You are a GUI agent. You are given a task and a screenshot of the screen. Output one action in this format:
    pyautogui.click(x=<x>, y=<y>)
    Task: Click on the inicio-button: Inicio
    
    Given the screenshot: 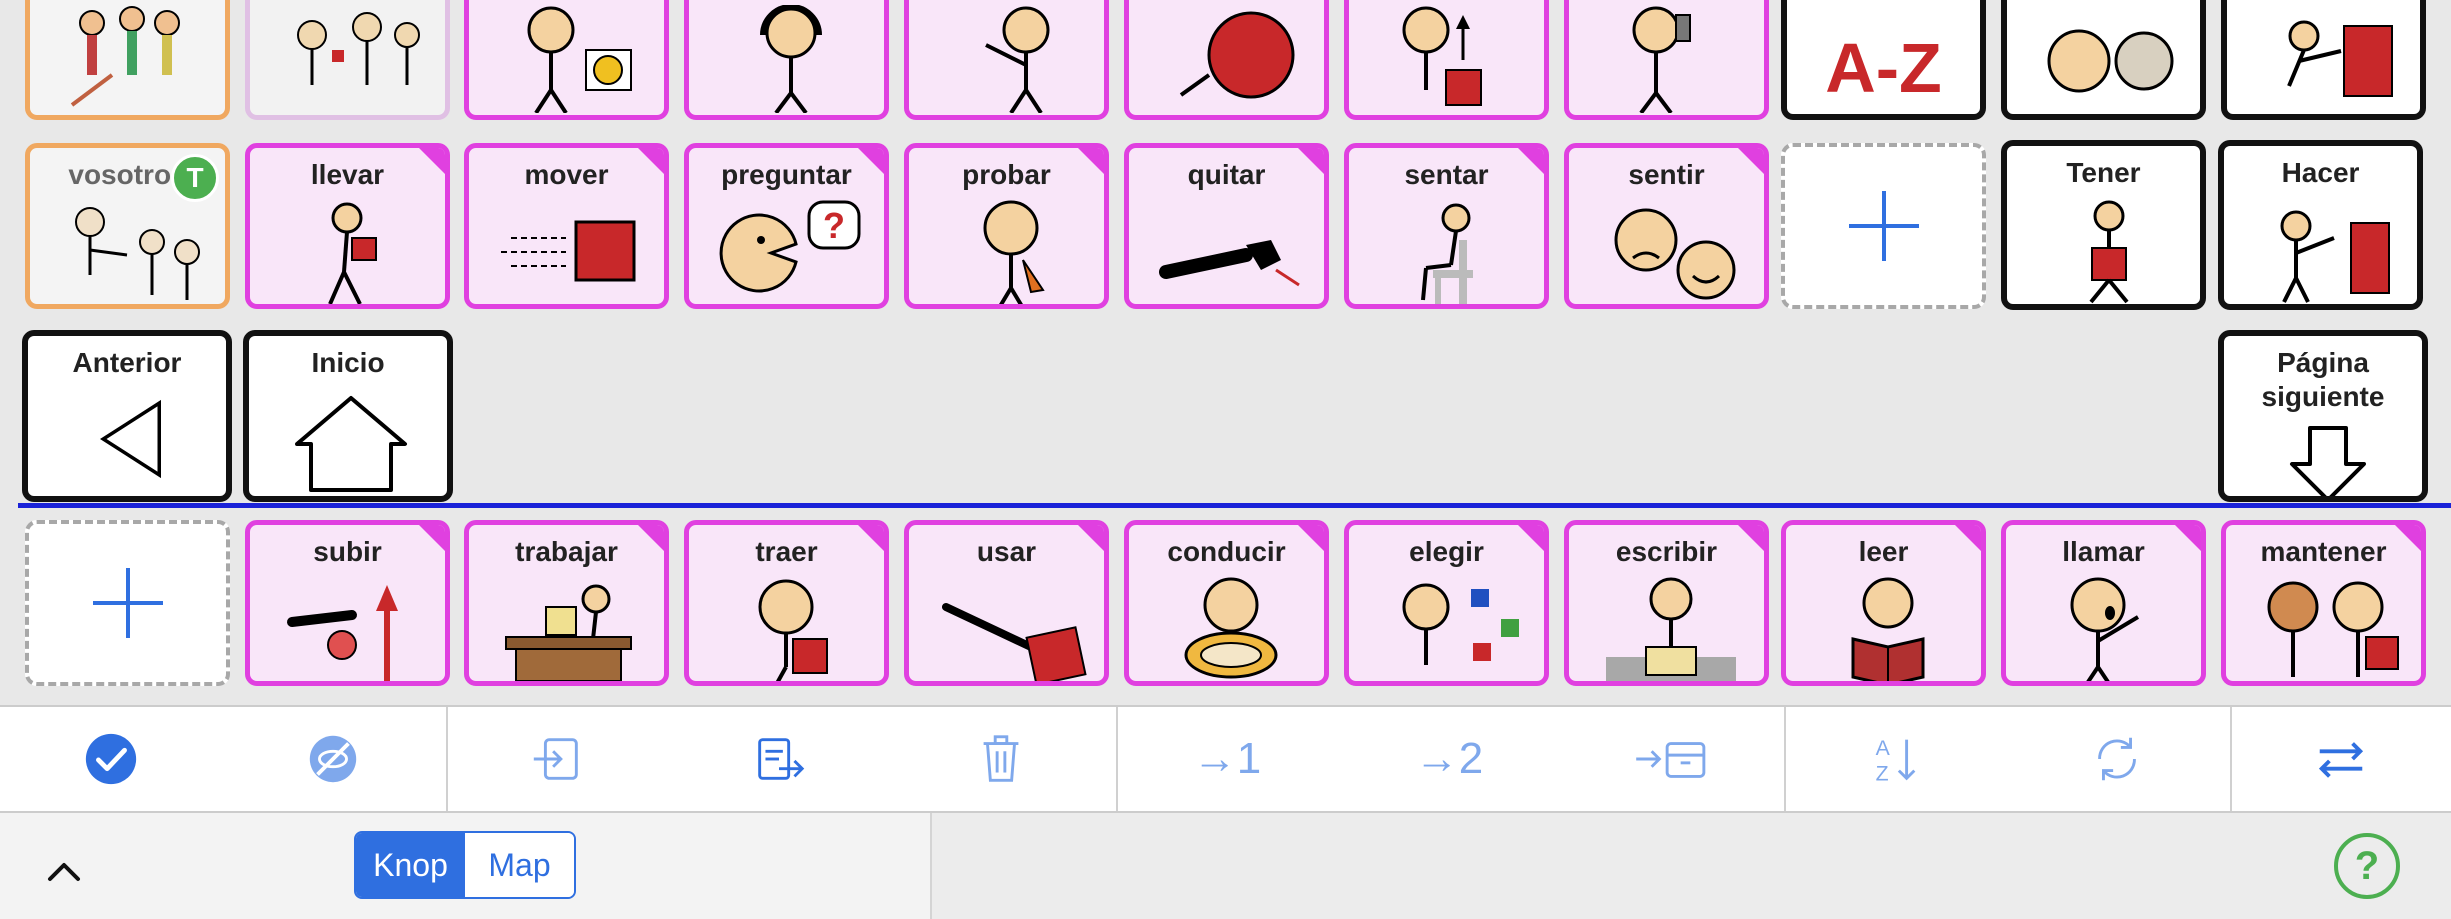 What is the action you would take?
    pyautogui.click(x=348, y=416)
    